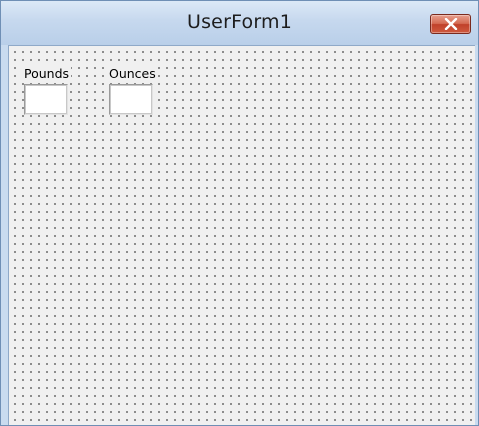 The width and height of the screenshot is (479, 426). What do you see at coordinates (131, 99) in the screenshot?
I see `ounces-textbox` at bounding box center [131, 99].